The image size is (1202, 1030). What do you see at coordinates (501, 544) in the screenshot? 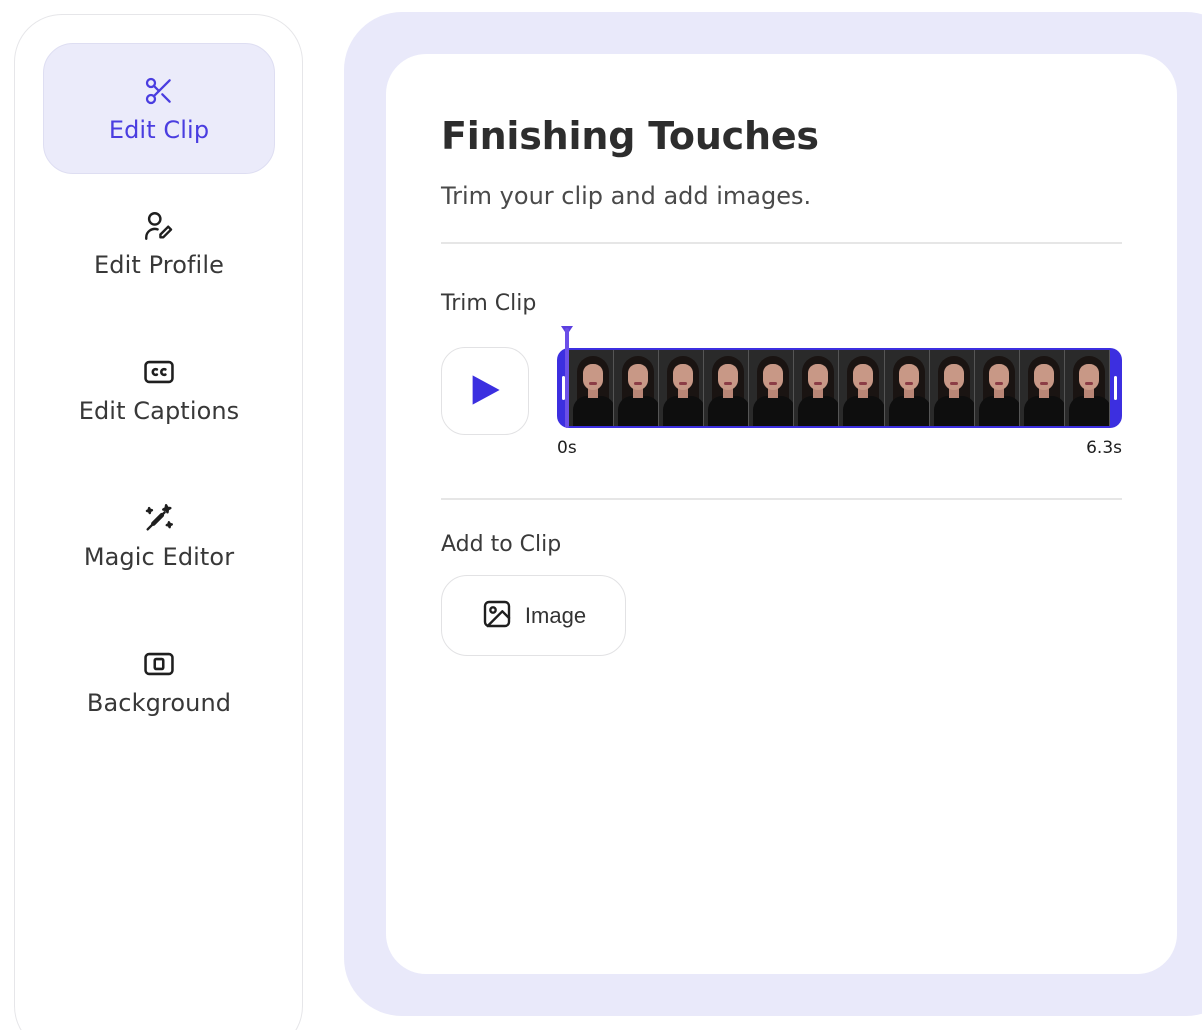
I see `add-to-clip-label: Add to Clip` at bounding box center [501, 544].